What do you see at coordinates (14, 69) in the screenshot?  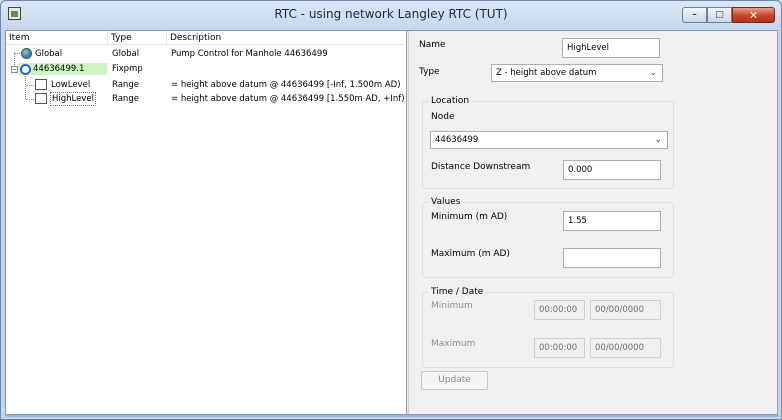 I see `collapse-toggle: –` at bounding box center [14, 69].